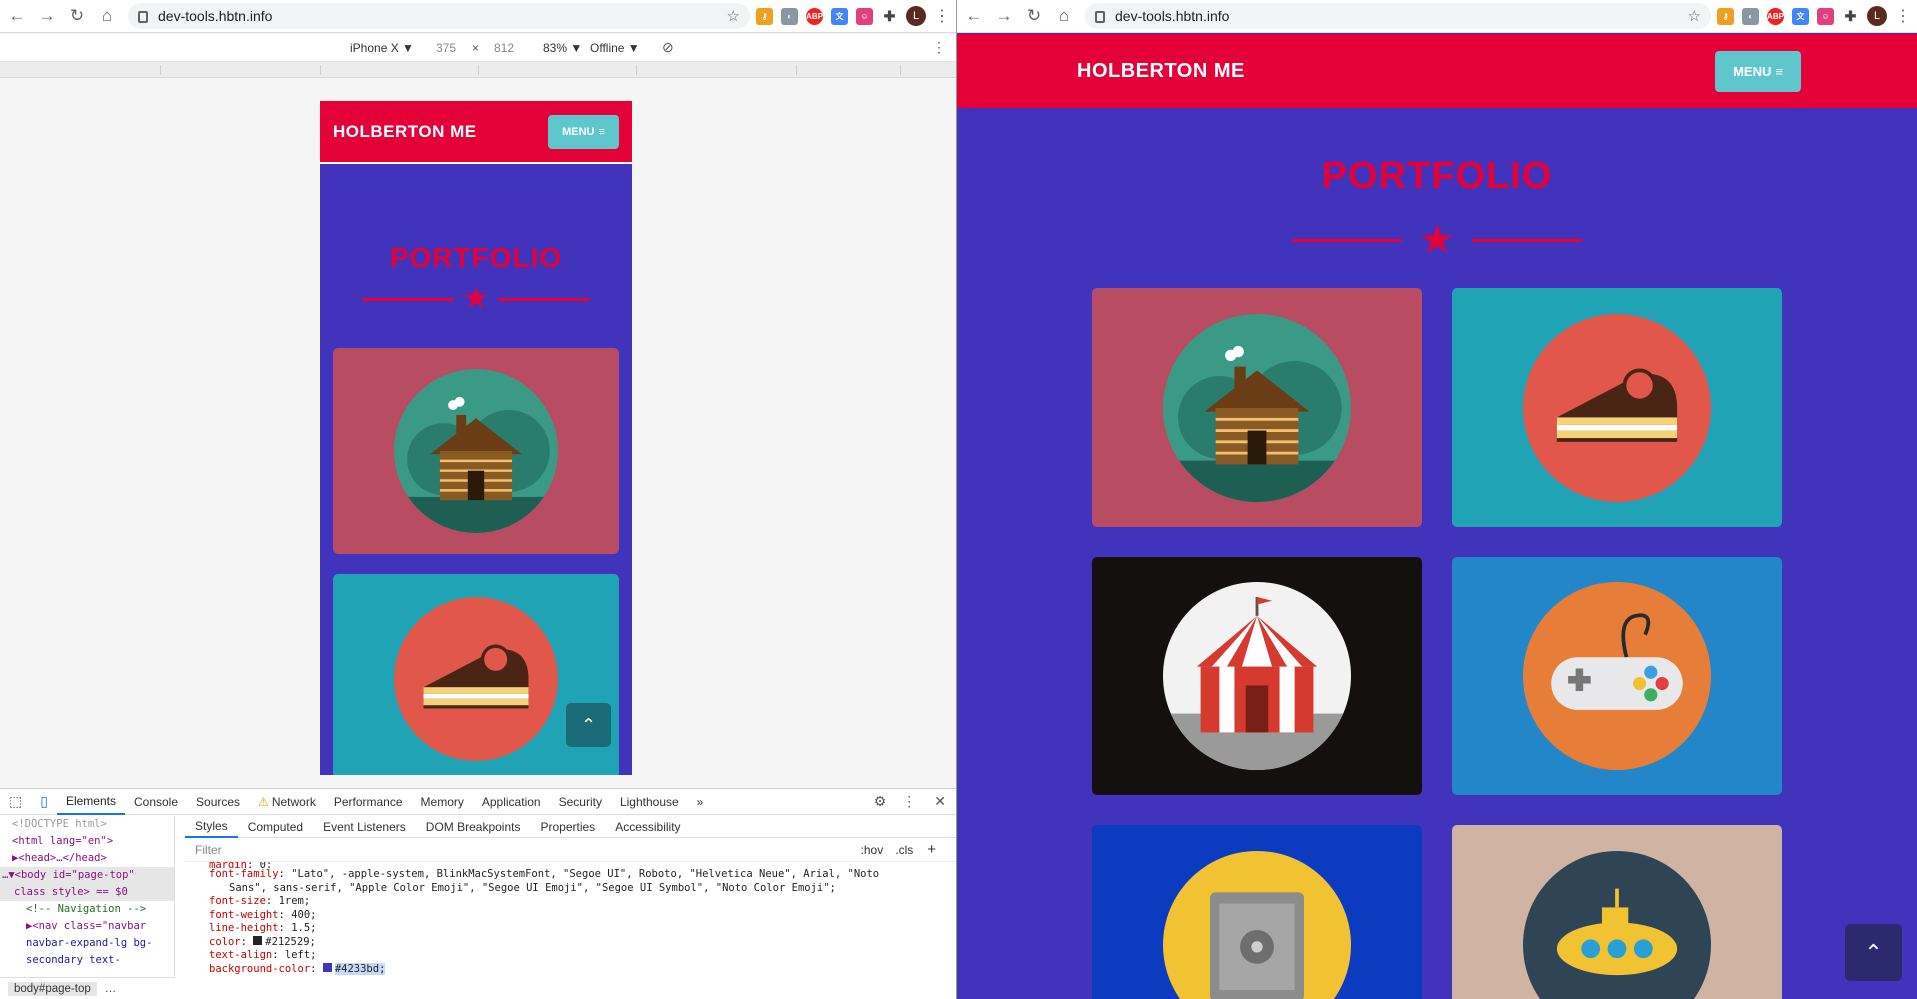  Describe the element at coordinates (44, 802) in the screenshot. I see `device-toggle-icon: ▯` at that location.